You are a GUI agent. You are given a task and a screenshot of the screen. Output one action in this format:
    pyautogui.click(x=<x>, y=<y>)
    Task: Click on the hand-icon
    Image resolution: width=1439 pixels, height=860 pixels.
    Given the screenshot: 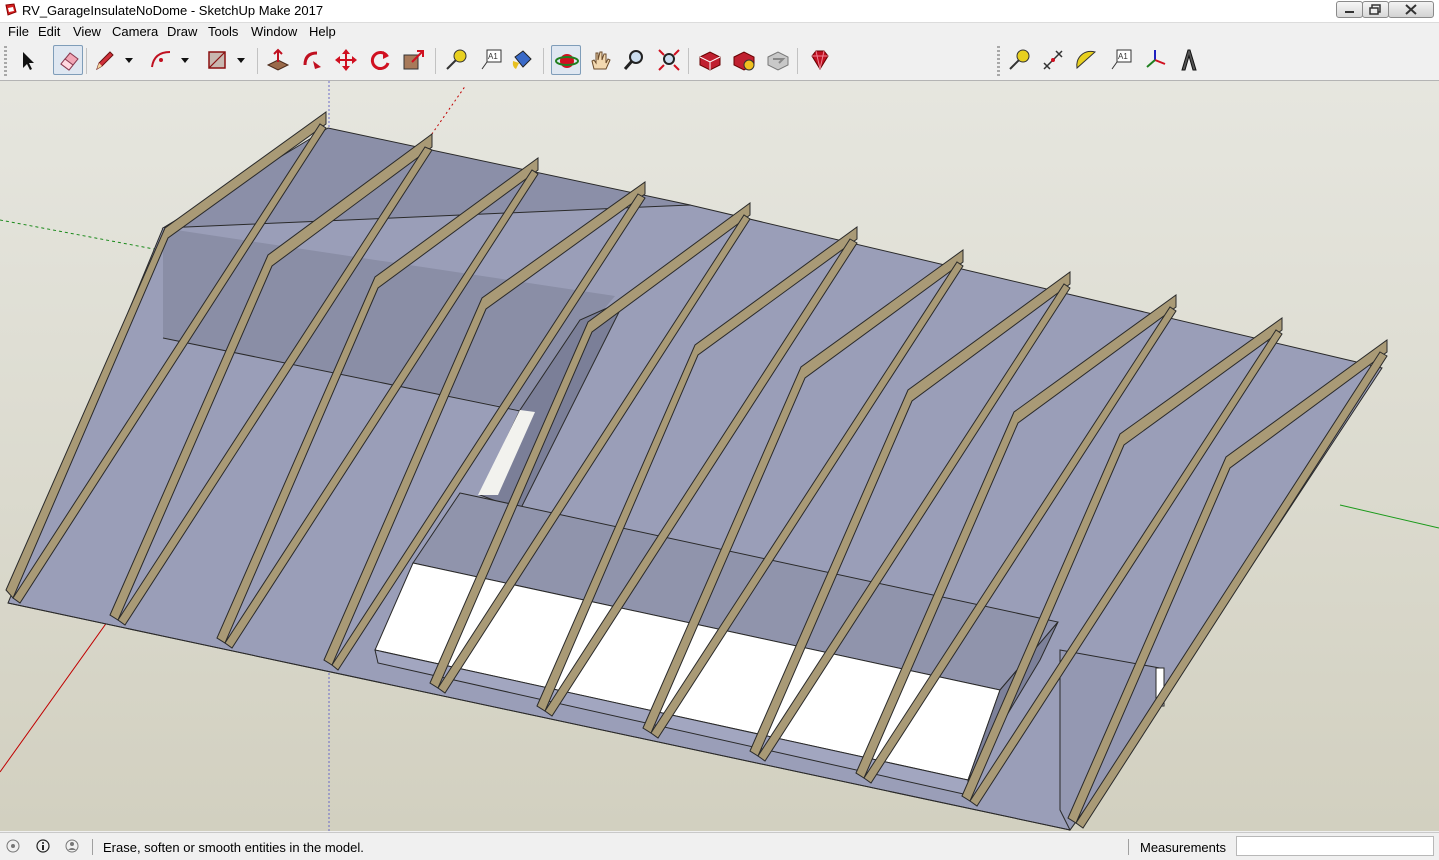 What is the action you would take?
    pyautogui.click(x=601, y=60)
    